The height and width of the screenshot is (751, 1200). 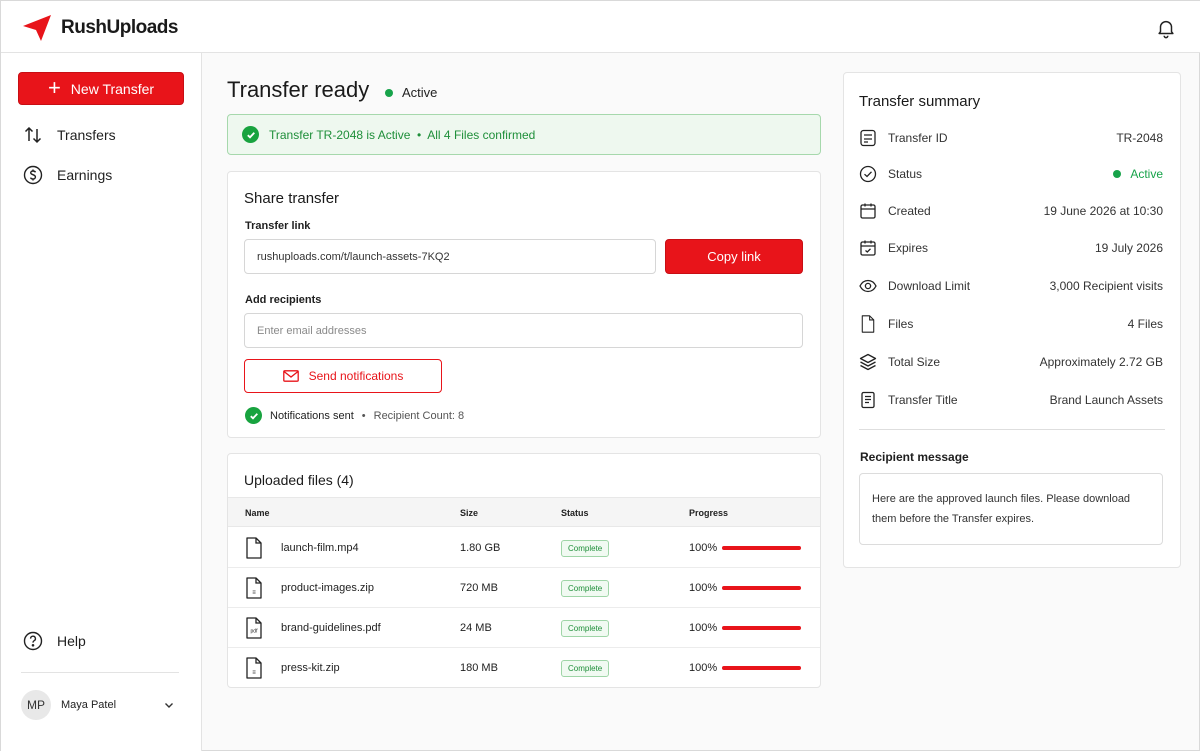 What do you see at coordinates (1106, 286) in the screenshot?
I see `summary-value: 3,000 Recipient visits` at bounding box center [1106, 286].